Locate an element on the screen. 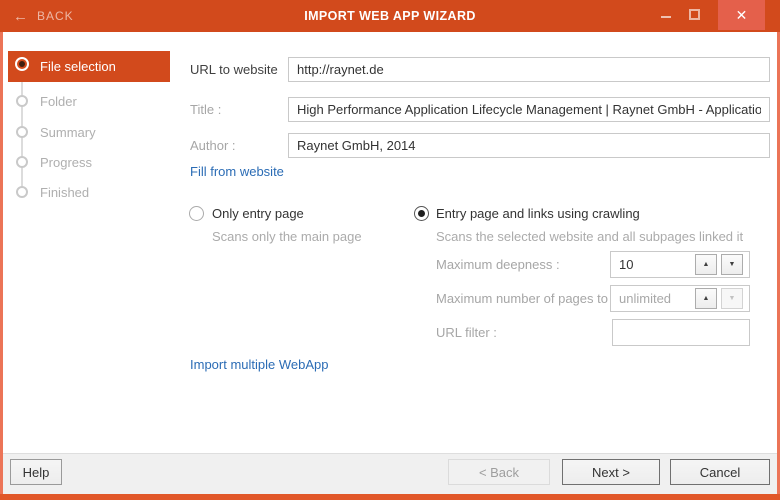 This screenshot has height=500, width=780. deepness-spin-down-button: ▼ is located at coordinates (732, 264).